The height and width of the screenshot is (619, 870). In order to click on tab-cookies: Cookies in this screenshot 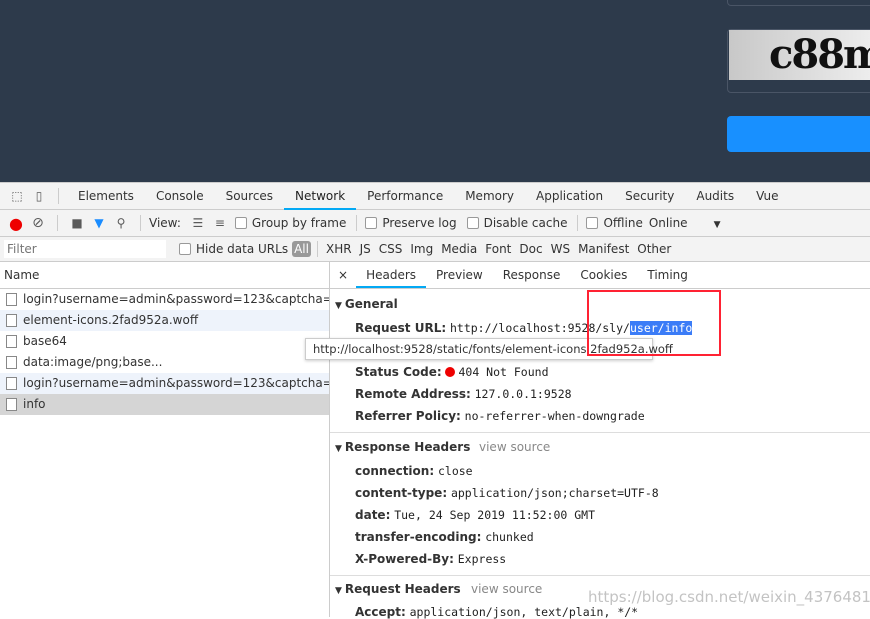, I will do `click(603, 275)`.